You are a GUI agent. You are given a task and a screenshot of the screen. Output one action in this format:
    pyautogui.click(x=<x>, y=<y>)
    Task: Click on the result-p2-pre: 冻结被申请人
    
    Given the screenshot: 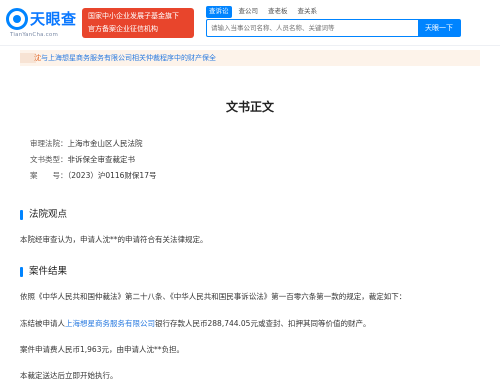 What is the action you would take?
    pyautogui.click(x=42, y=323)
    